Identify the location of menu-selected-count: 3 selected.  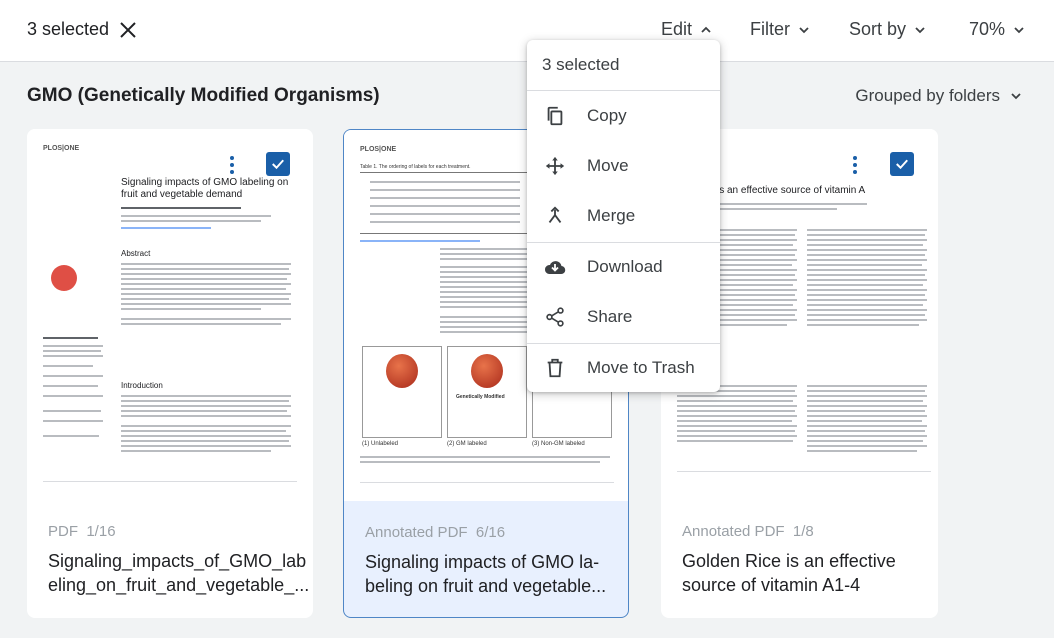
(581, 64).